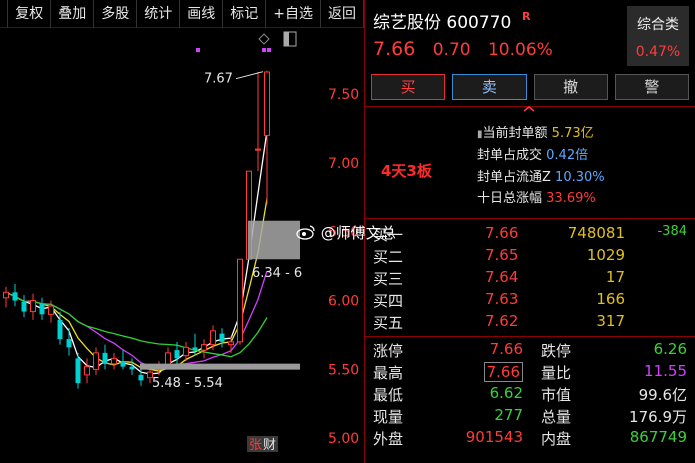 This screenshot has height=463, width=695. What do you see at coordinates (343, 267) in the screenshot?
I see `y-axis-ticks: 7.507.006.506.005.505.00` at bounding box center [343, 267].